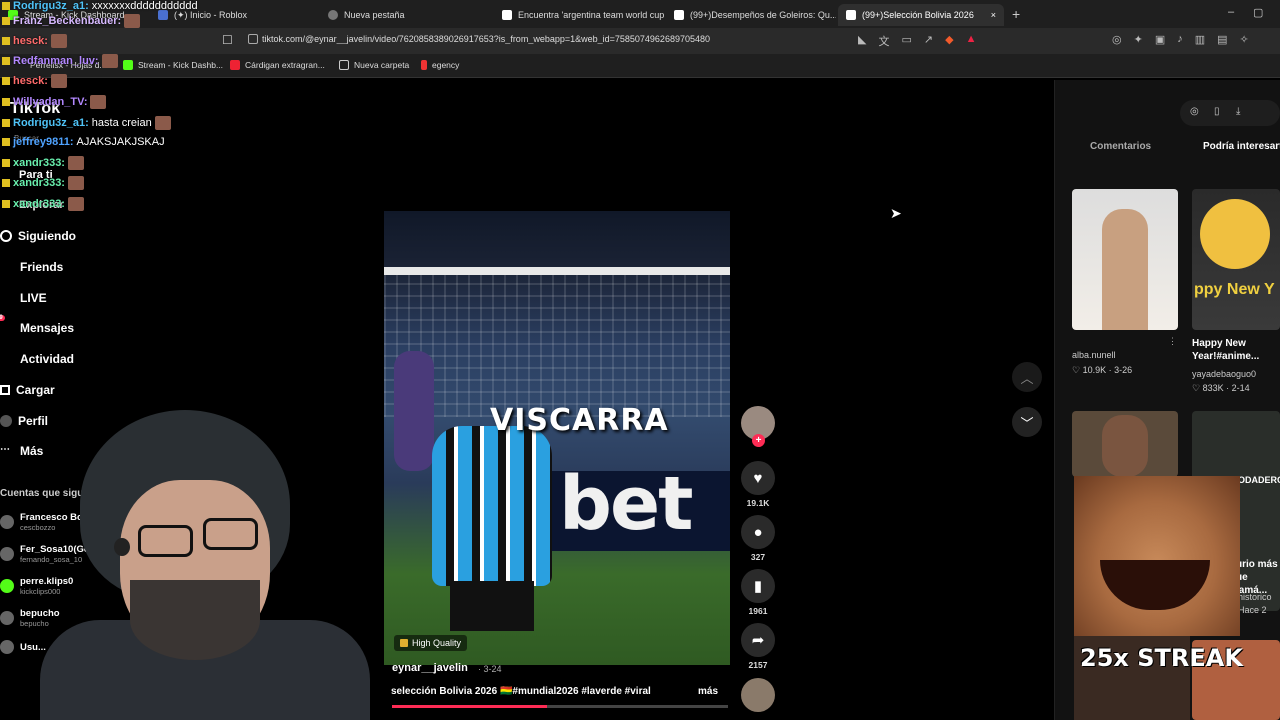 The image size is (1280, 720). Describe the element at coordinates (1200, 39) in the screenshot. I see `sidebar-icon: ▥` at that location.